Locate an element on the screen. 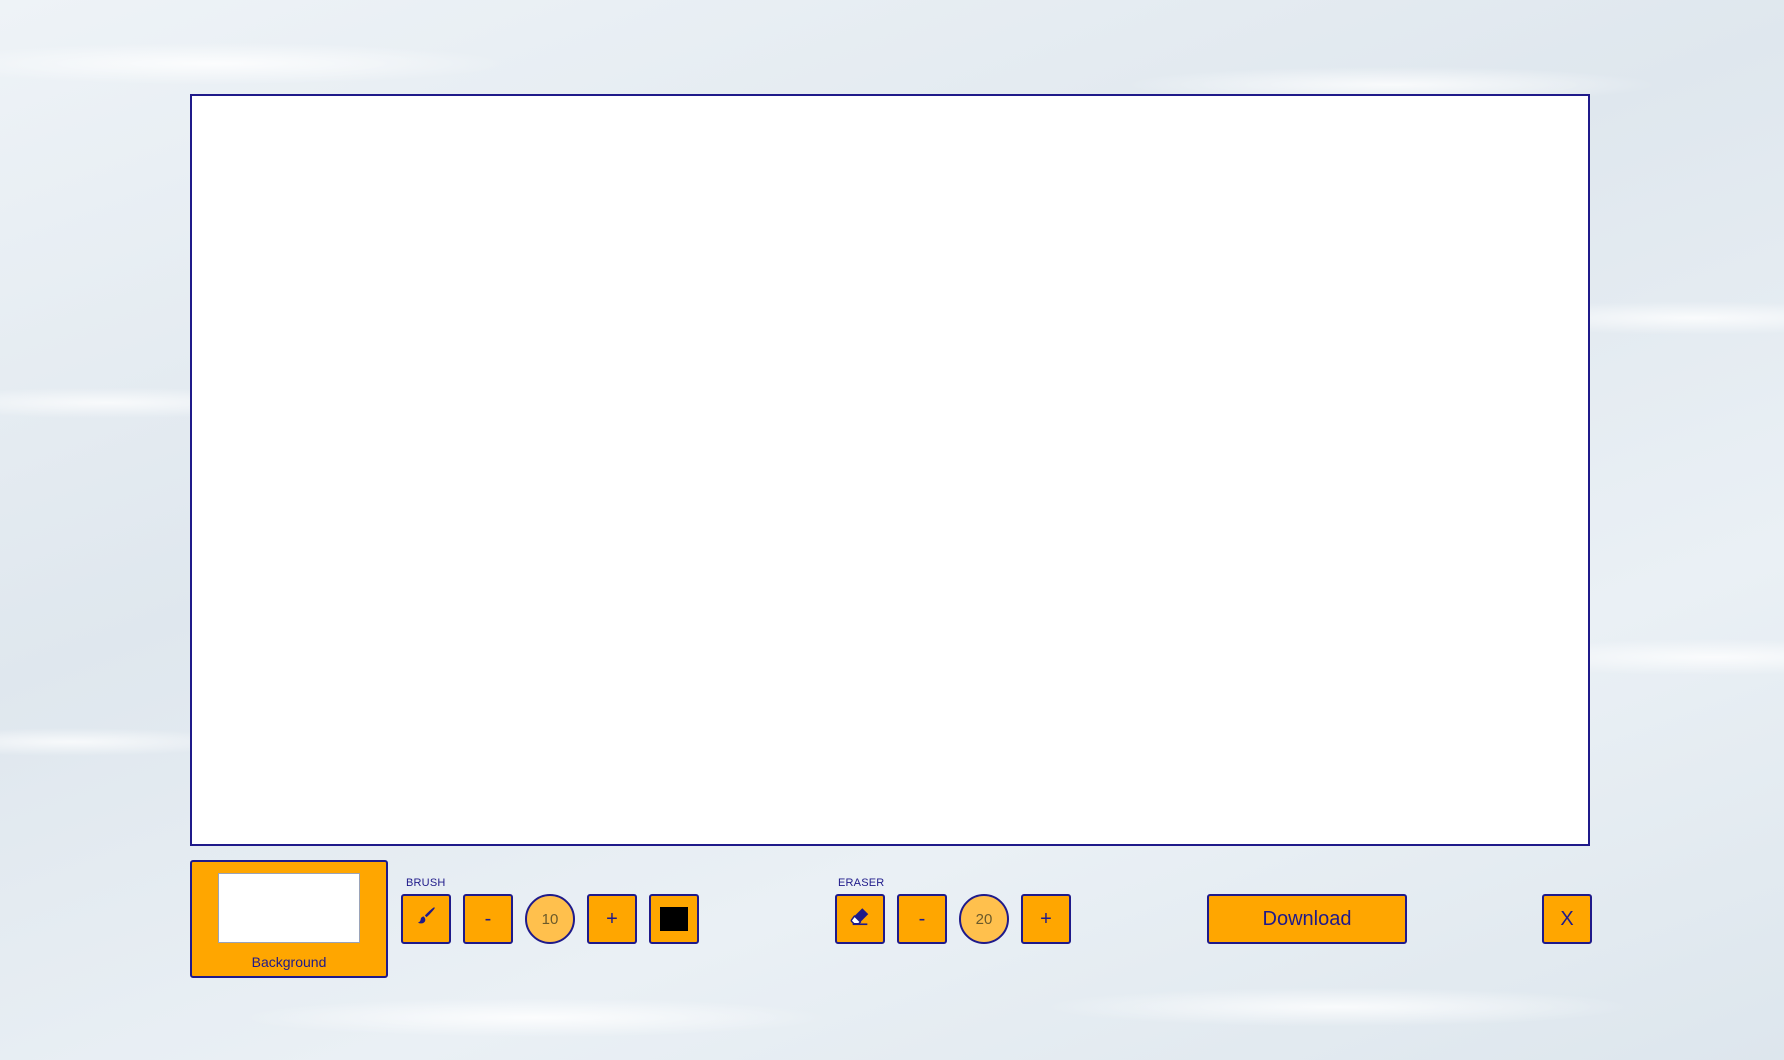  brush-tool-button is located at coordinates (426, 919).